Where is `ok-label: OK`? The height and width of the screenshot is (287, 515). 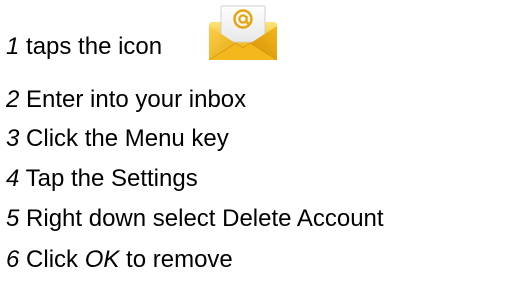 ok-label: OK is located at coordinates (102, 259).